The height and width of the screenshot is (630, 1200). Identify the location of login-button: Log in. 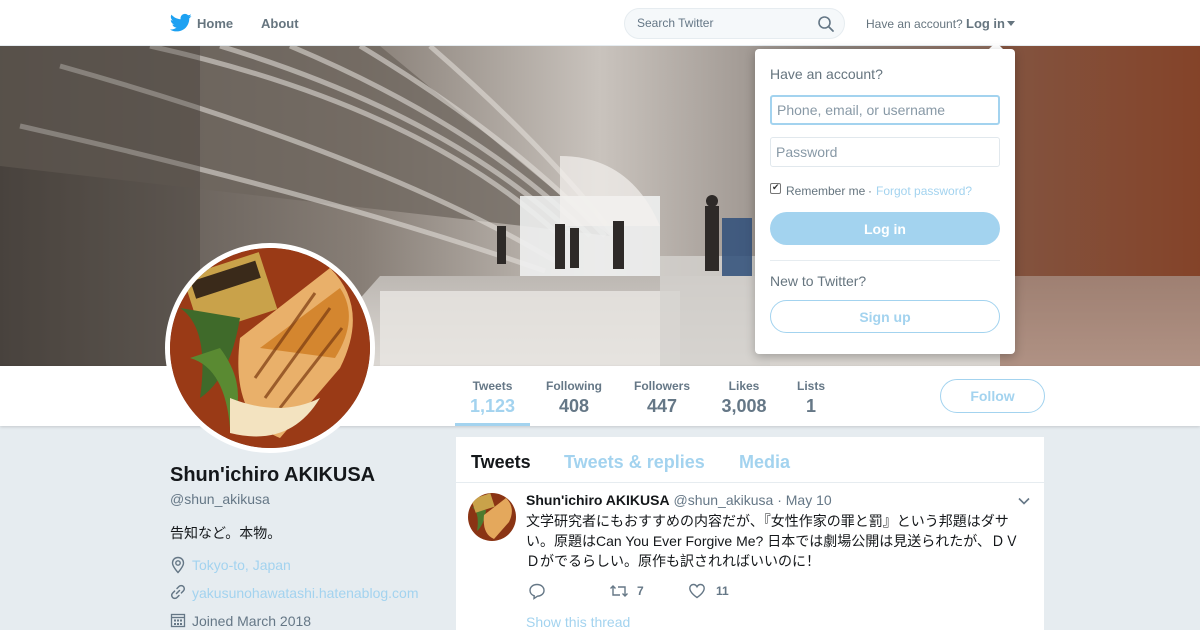
(885, 228).